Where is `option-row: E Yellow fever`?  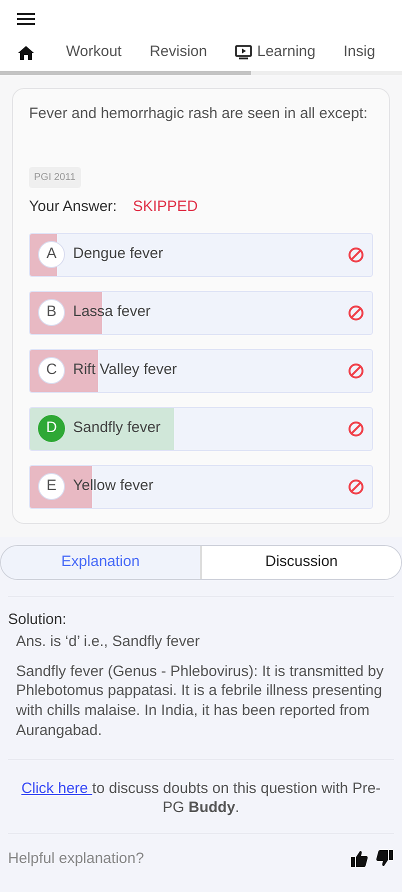
option-row: E Yellow fever is located at coordinates (201, 486).